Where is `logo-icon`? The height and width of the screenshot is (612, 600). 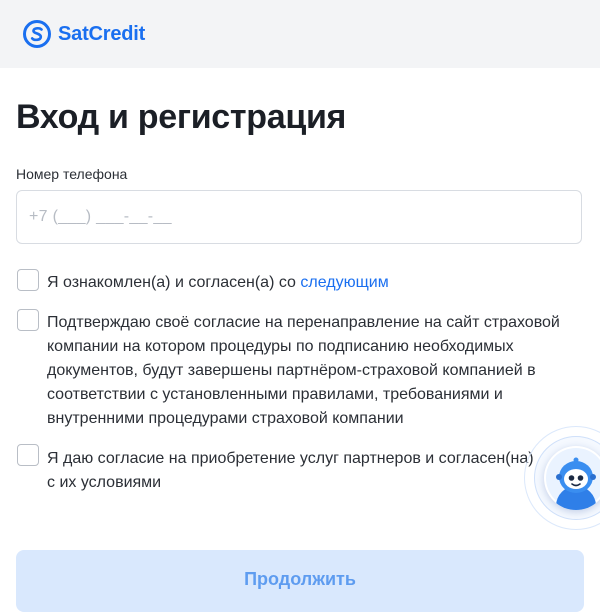
logo-icon is located at coordinates (37, 34).